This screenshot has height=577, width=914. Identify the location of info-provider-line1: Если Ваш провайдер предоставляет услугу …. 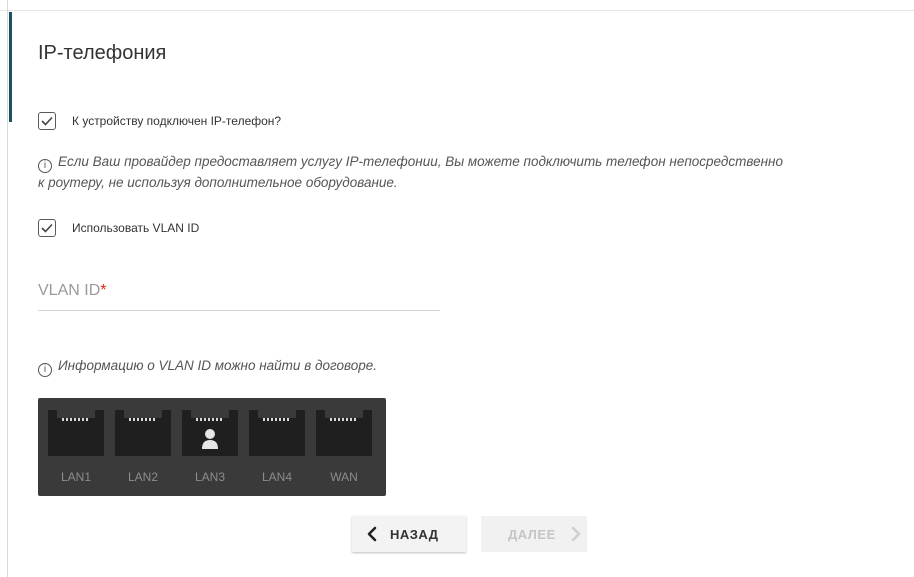
(420, 161).